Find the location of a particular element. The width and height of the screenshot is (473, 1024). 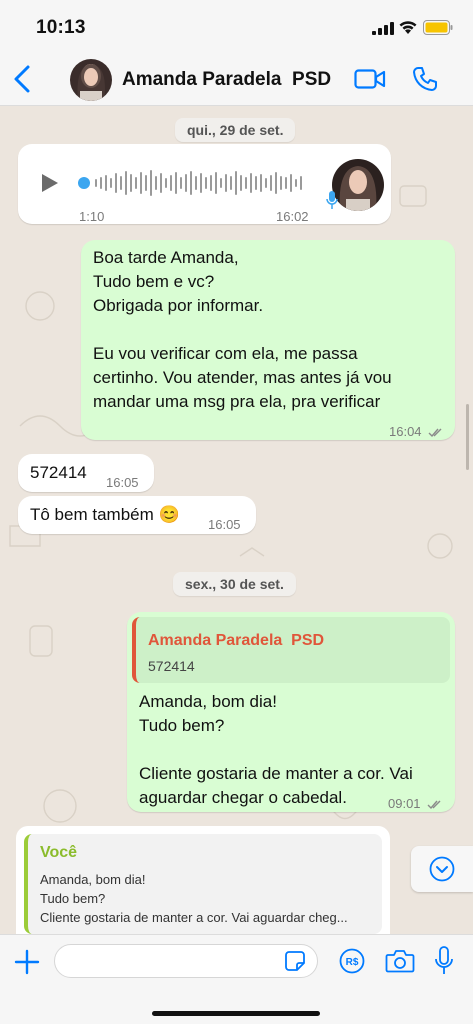

chevron-down-circle-icon is located at coordinates (442, 869).